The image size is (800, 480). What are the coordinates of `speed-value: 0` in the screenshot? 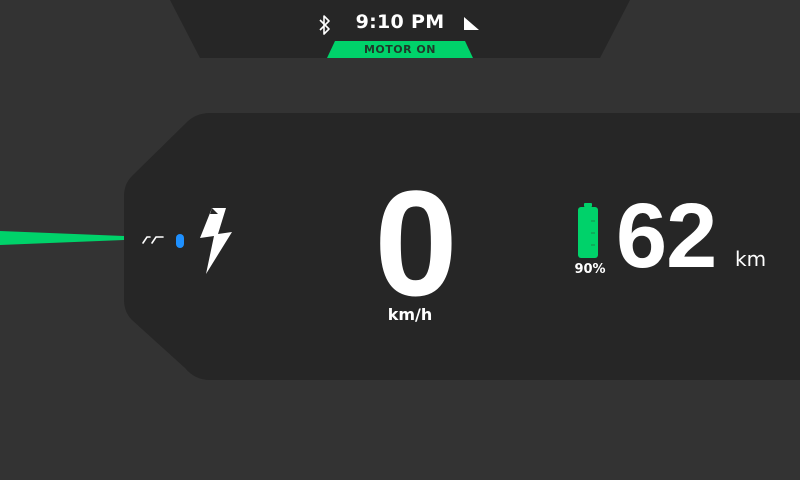 It's located at (415, 243).